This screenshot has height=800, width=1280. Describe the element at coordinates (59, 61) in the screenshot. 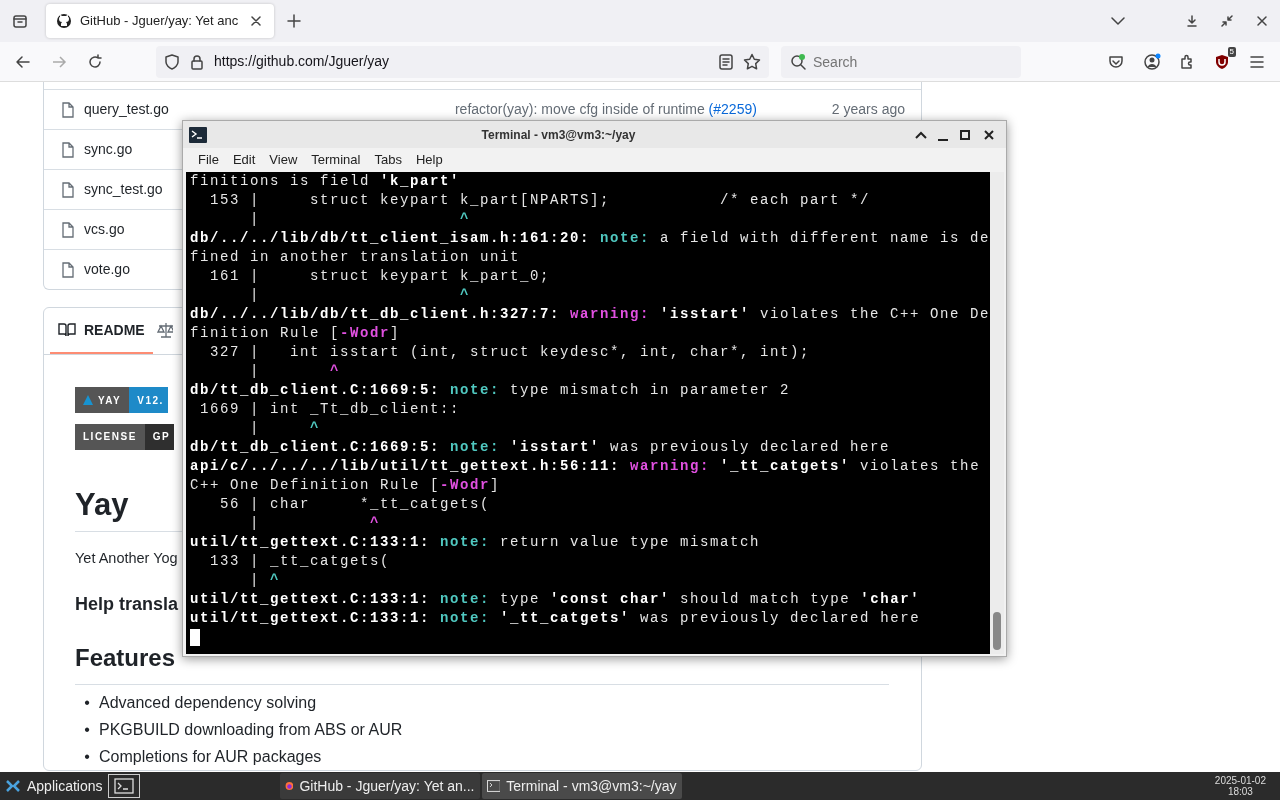

I see `forward-arrow-icon` at that location.